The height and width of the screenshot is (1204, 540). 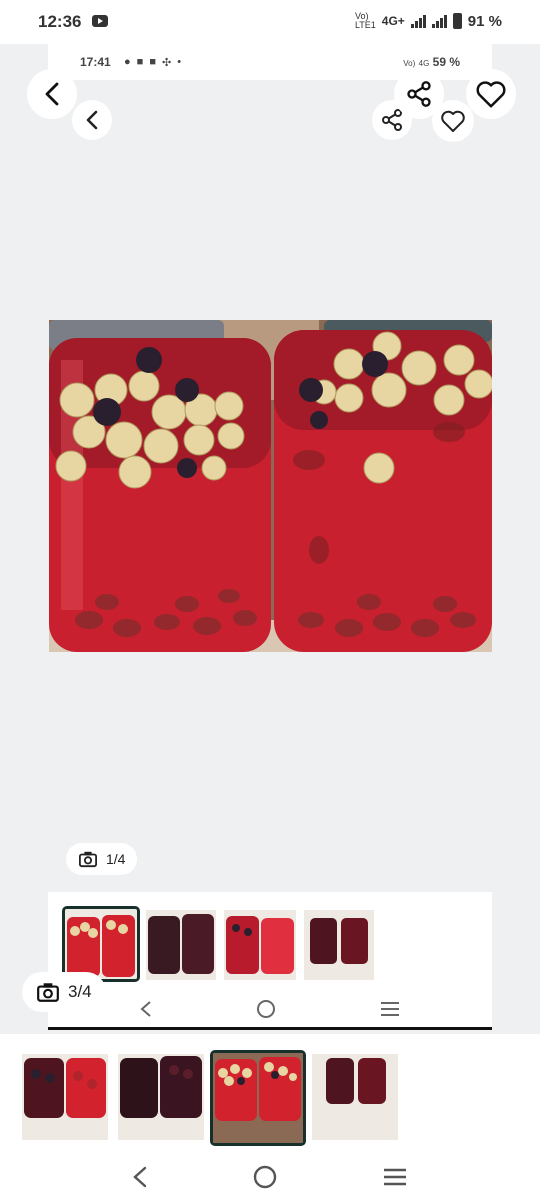 I want to click on inner-back-button, so click(x=92, y=120).